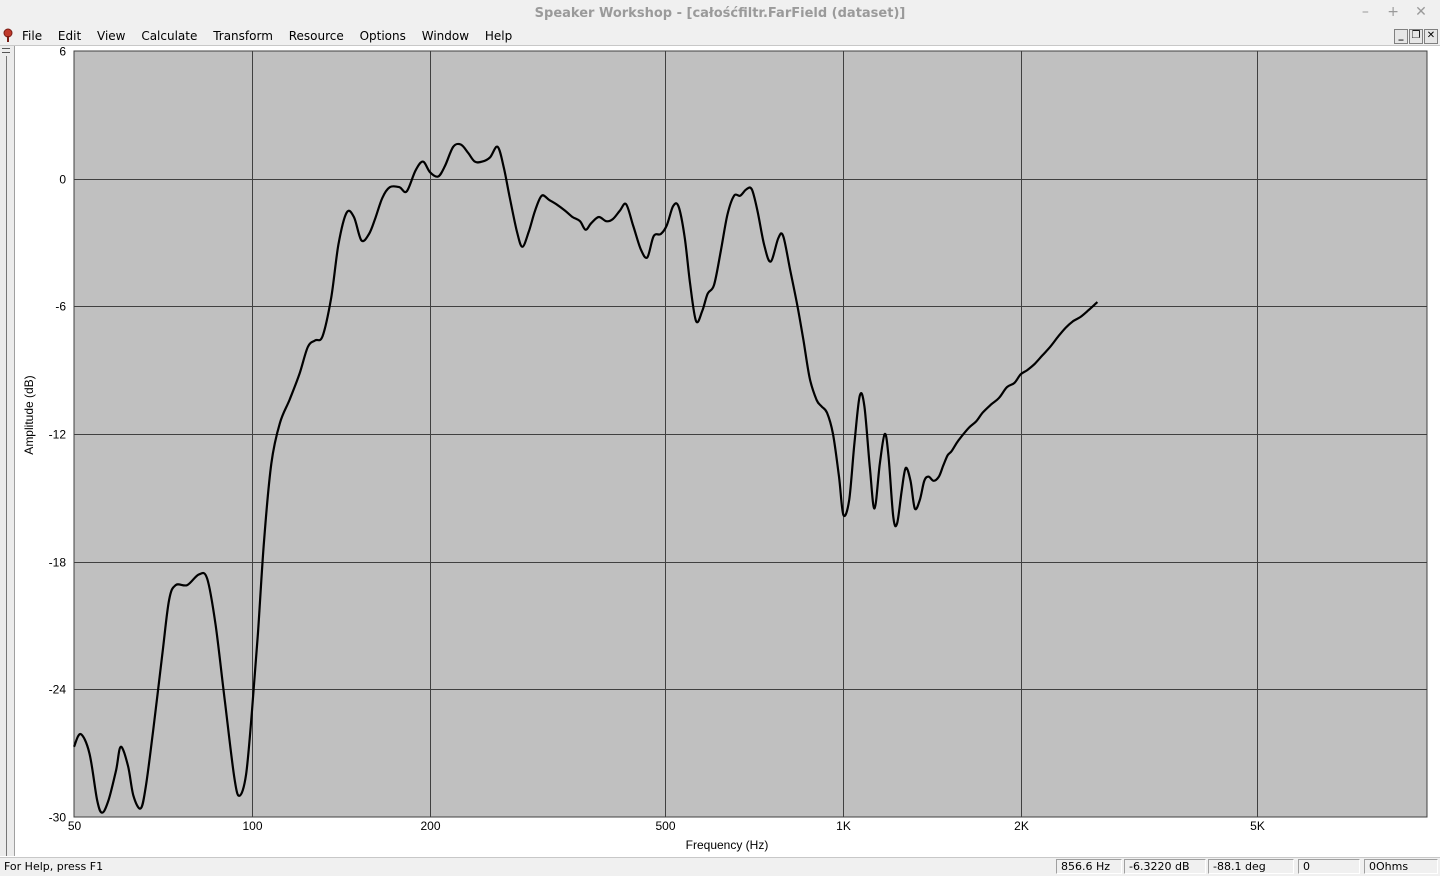  What do you see at coordinates (1089, 866) in the screenshot?
I see `status-frequency: 856.6 Hz` at bounding box center [1089, 866].